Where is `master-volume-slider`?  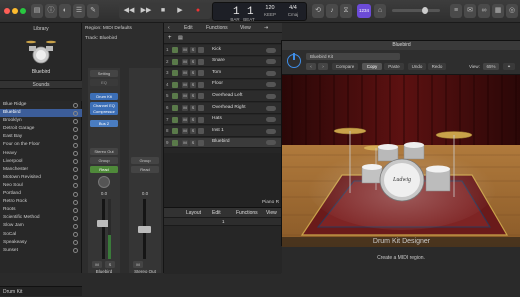
master-volume-slider is located at coordinates (416, 10).